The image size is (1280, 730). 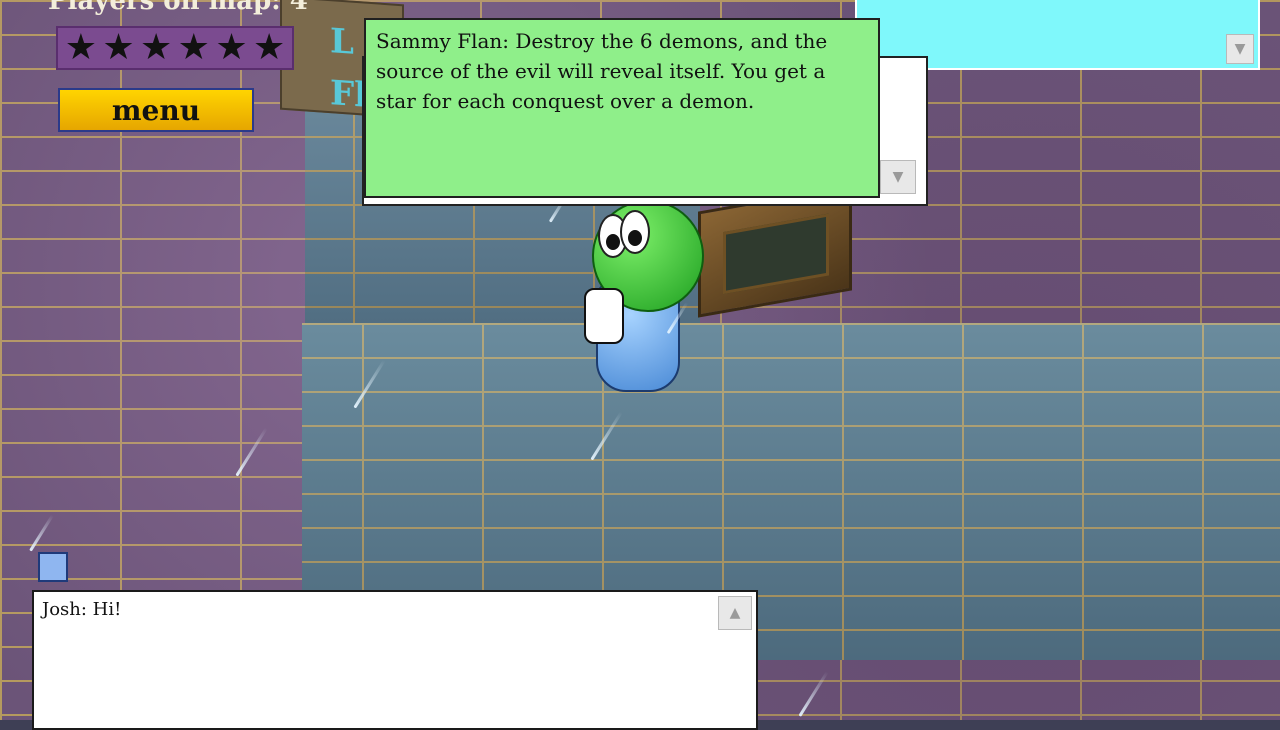 What do you see at coordinates (898, 177) in the screenshot?
I see `npc-scroll-down-arrow: ▼` at bounding box center [898, 177].